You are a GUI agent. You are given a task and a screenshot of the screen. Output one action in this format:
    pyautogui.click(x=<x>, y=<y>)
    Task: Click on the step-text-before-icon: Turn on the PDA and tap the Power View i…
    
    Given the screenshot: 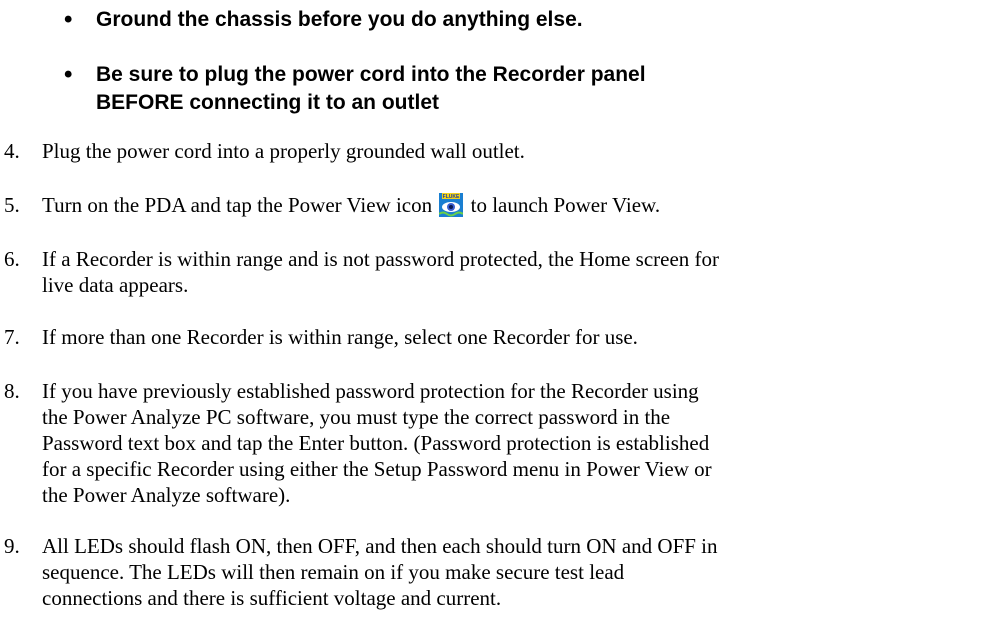 What is the action you would take?
    pyautogui.click(x=237, y=205)
    